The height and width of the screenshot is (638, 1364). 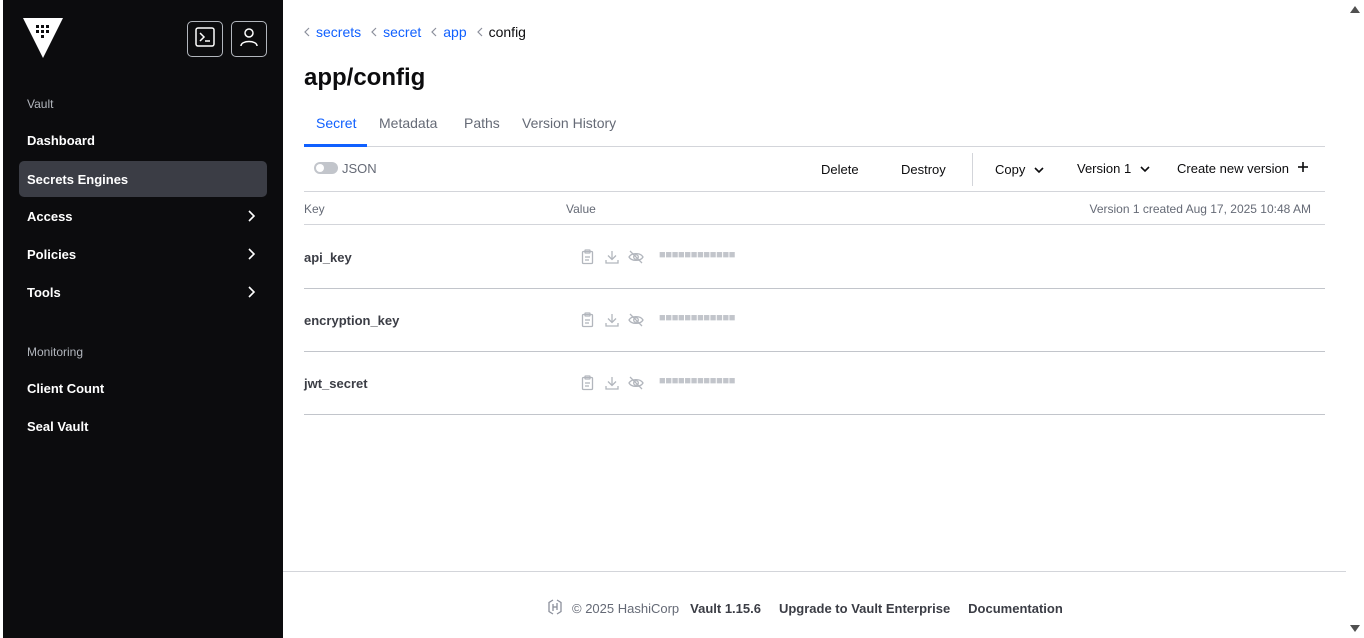 What do you see at coordinates (55, 352) in the screenshot?
I see `nav-section-monitoring: Monitoring` at bounding box center [55, 352].